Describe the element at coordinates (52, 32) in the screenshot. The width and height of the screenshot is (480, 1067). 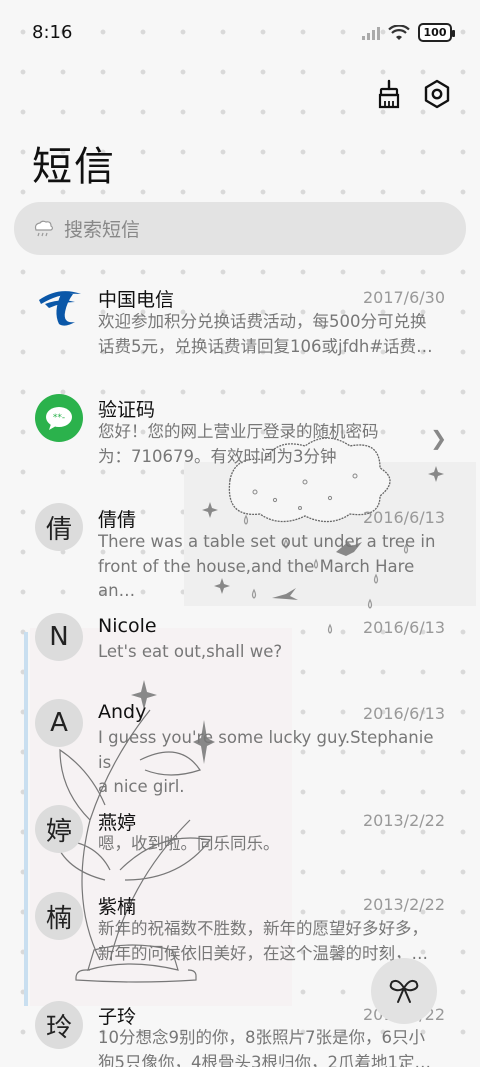
I see `status-time: 8:16` at that location.